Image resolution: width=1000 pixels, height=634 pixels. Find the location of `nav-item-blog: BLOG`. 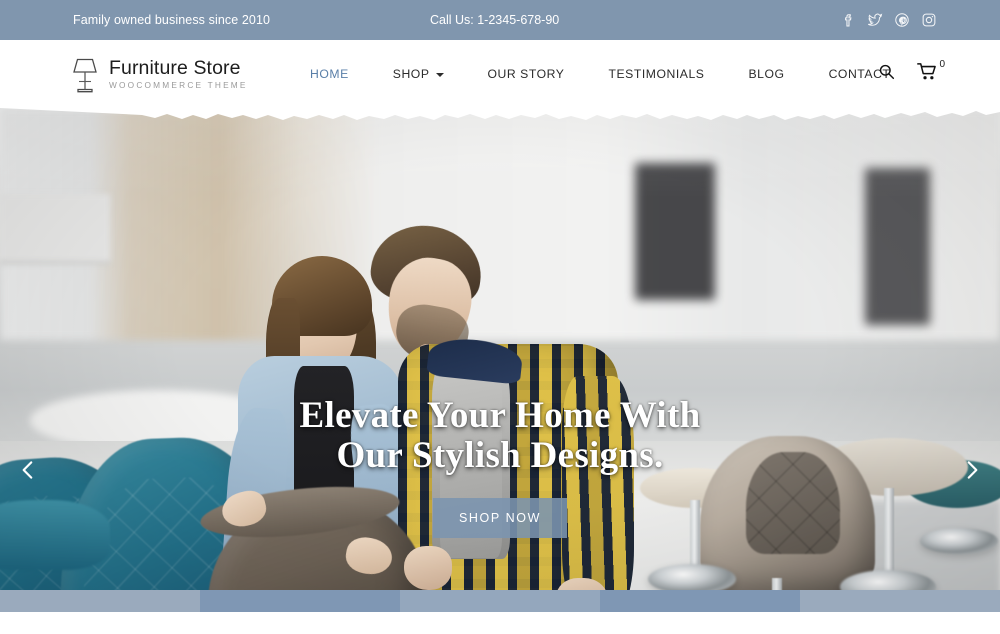

nav-item-blog: BLOG is located at coordinates (766, 74).